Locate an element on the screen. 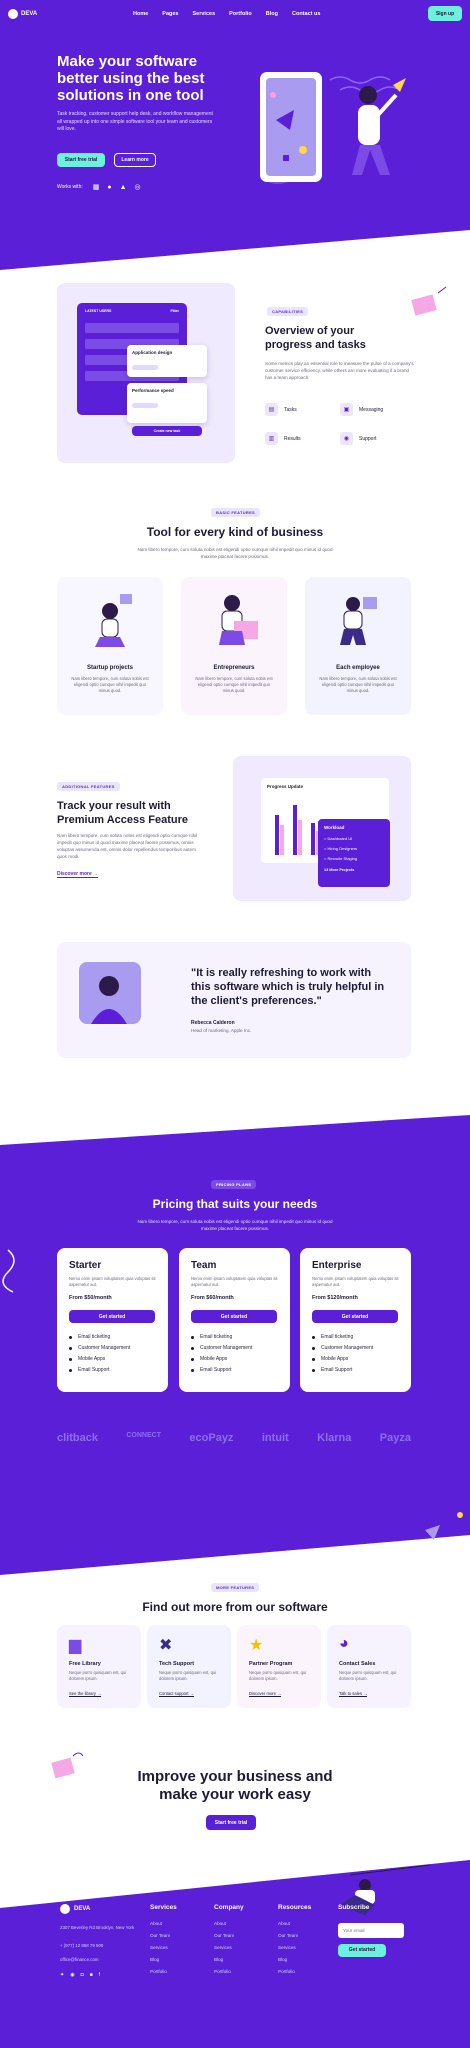 This screenshot has height=2048, width=470. employee-illustration is located at coordinates (358, 621).